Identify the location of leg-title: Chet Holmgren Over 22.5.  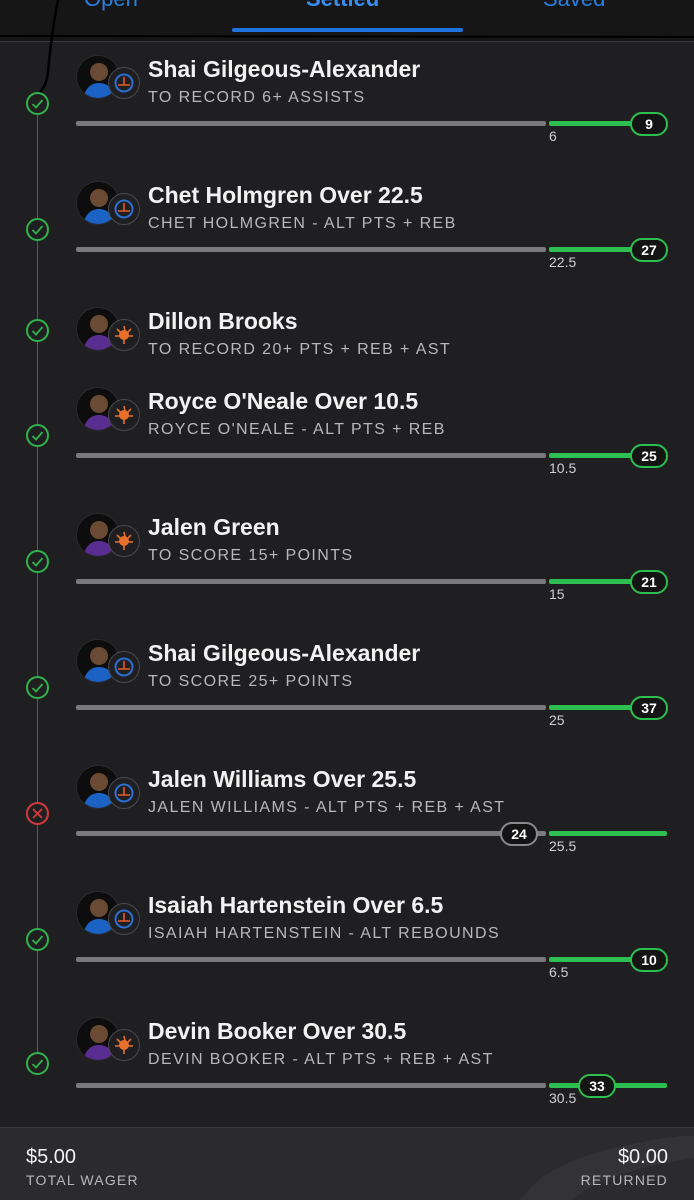
(285, 195).